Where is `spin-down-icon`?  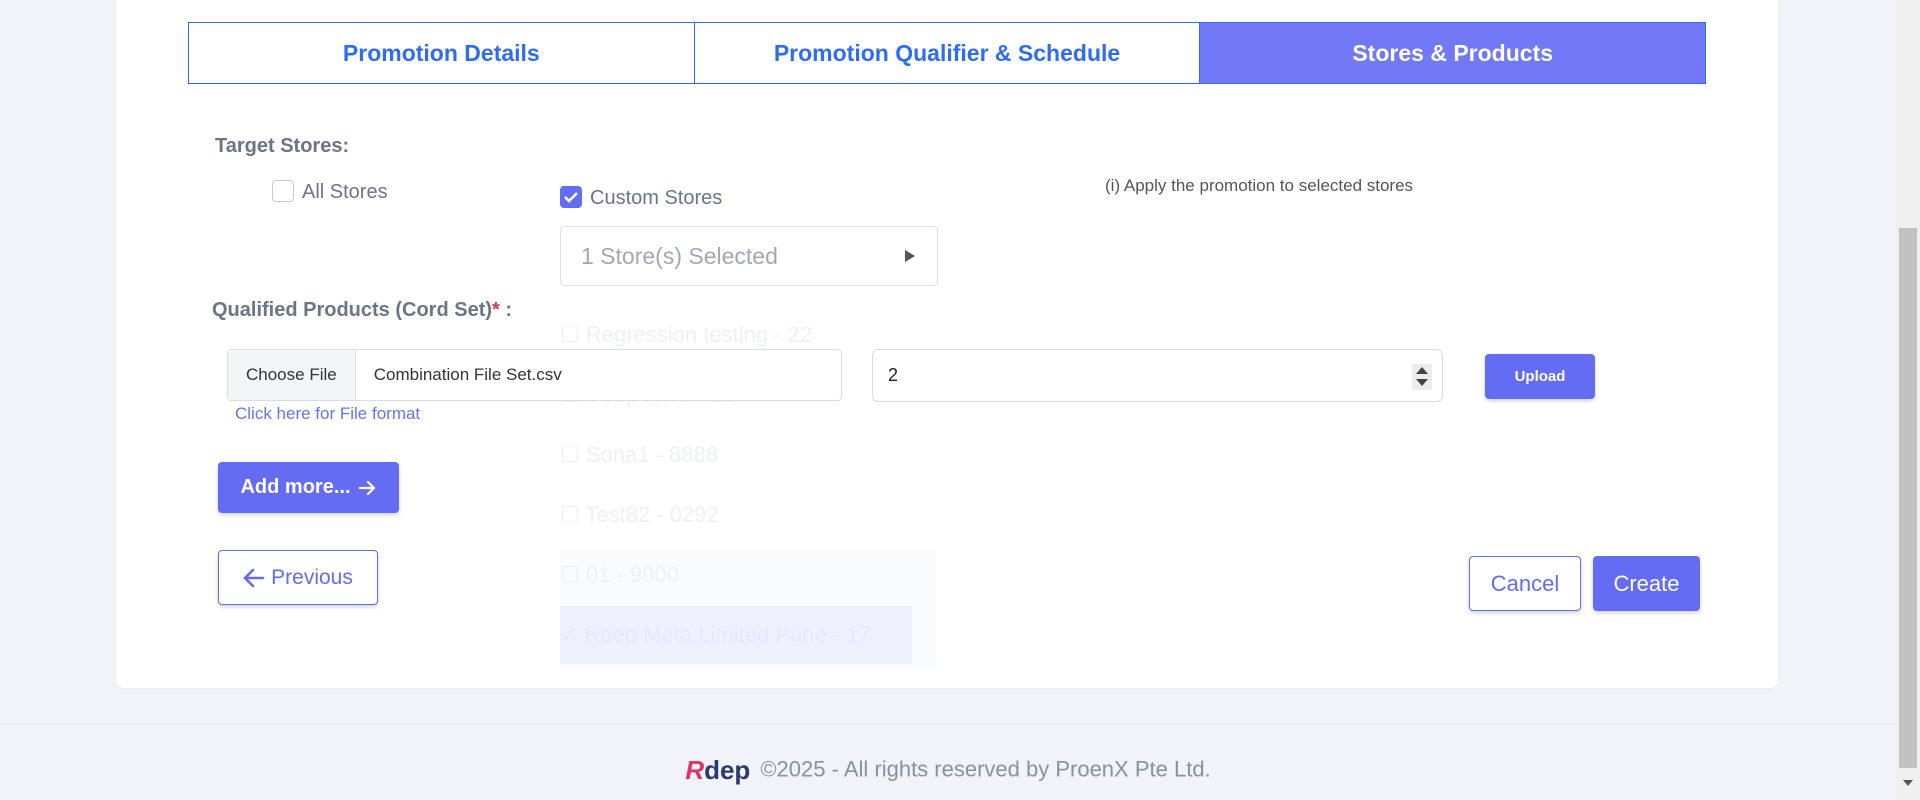
spin-down-icon is located at coordinates (1422, 382).